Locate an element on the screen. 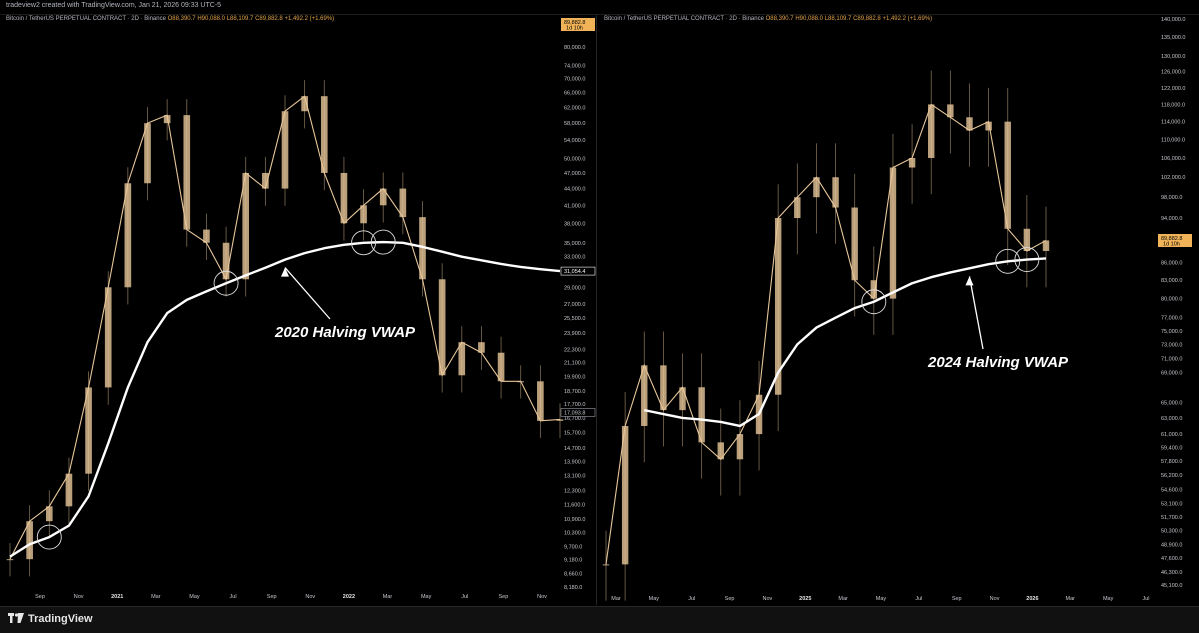 The width and height of the screenshot is (1199, 633). right-time-tick: Mar is located at coordinates (1071, 599).